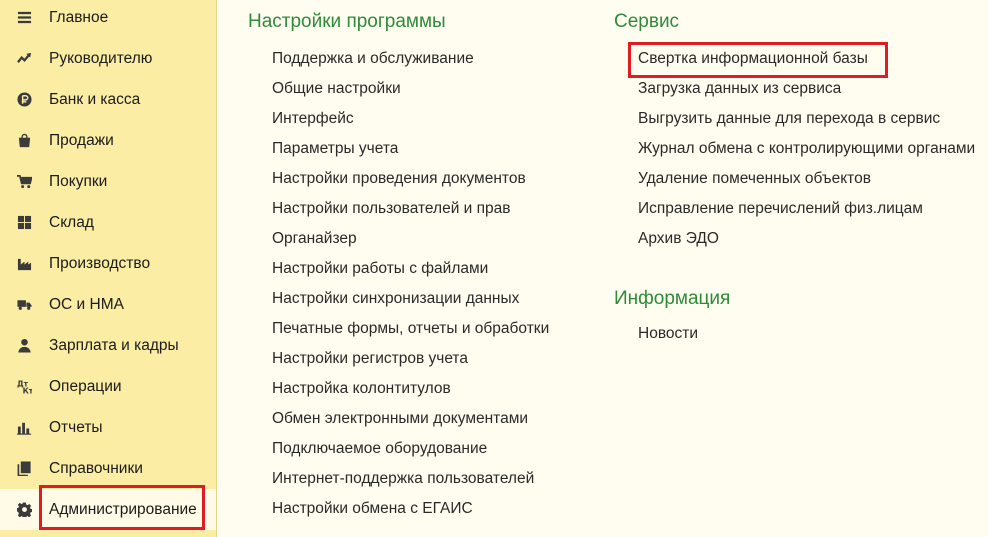  What do you see at coordinates (24, 264) in the screenshot?
I see `factory-icon` at bounding box center [24, 264].